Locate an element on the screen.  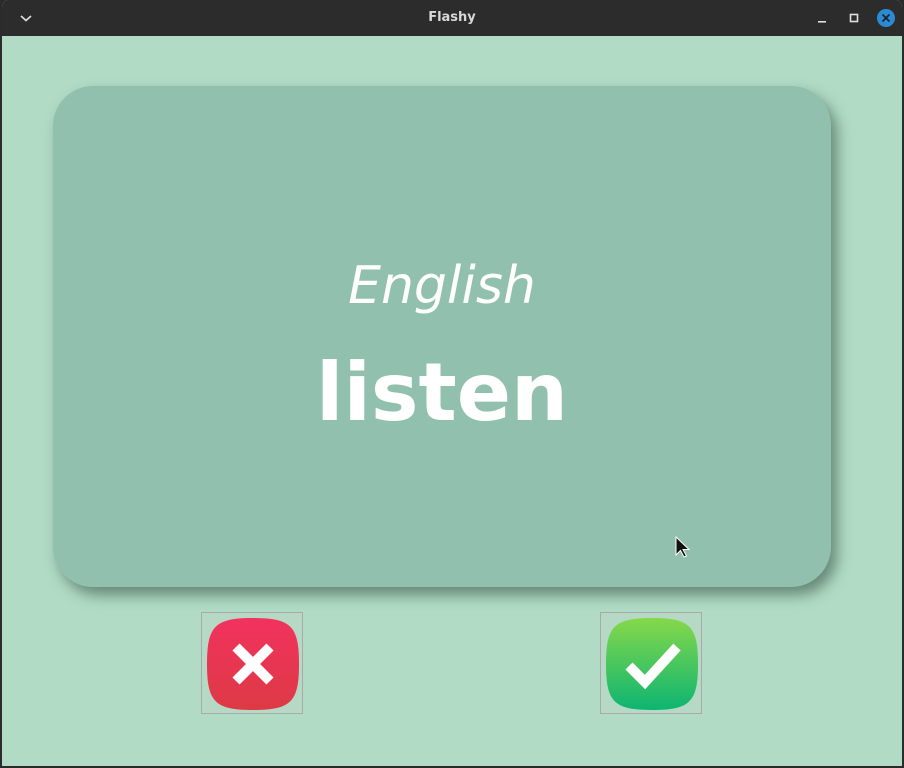
maximize-icon is located at coordinates (854, 18).